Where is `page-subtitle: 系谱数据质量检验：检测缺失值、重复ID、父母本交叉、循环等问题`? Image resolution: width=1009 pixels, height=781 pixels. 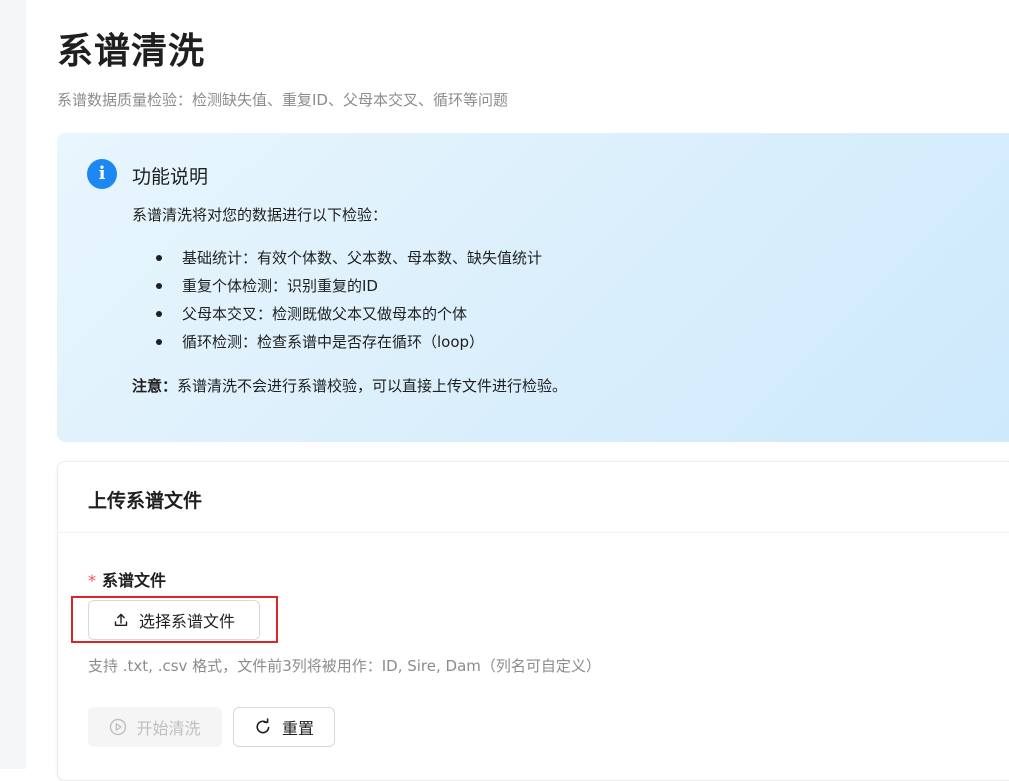
page-subtitle: 系谱数据质量检验：检测缺失值、重复ID、父母本交叉、循环等问题 is located at coordinates (282, 100).